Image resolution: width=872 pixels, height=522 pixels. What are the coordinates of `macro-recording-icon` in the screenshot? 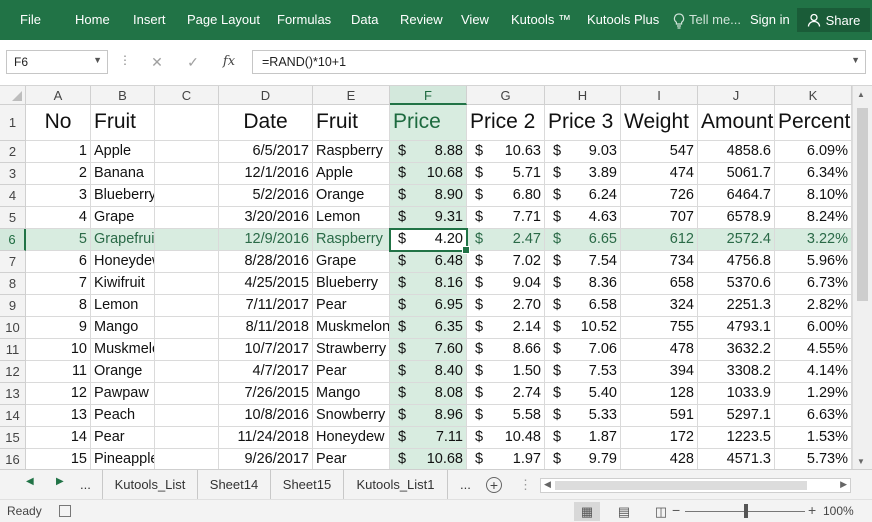 It's located at (65, 511).